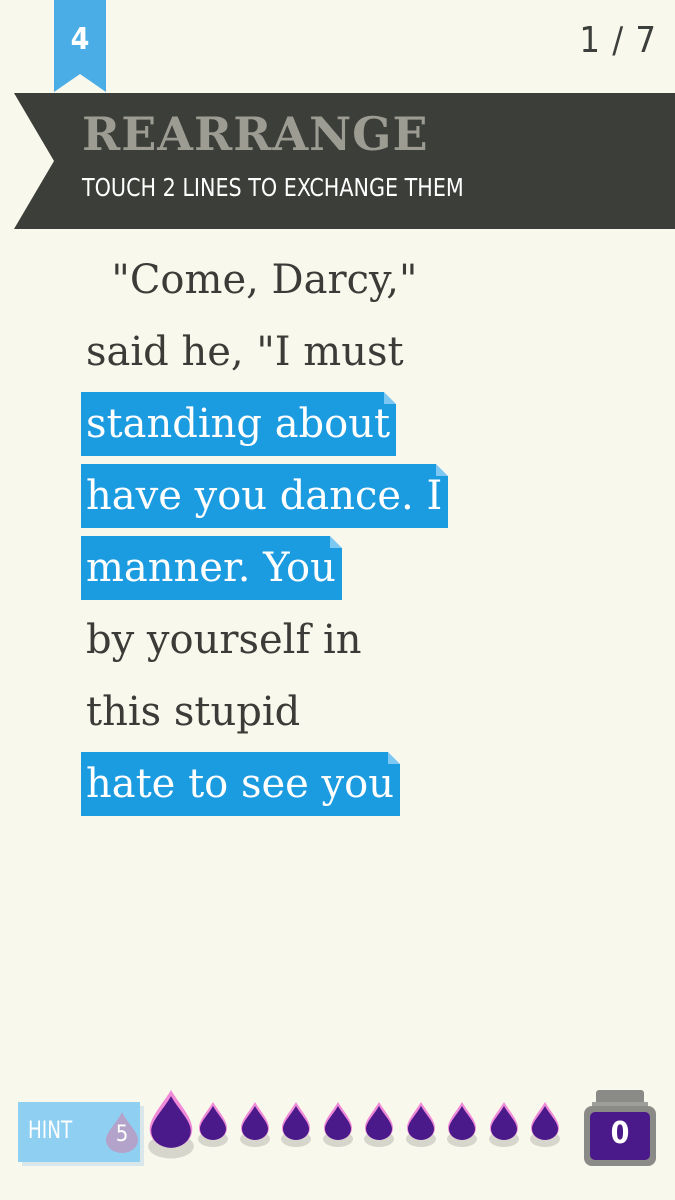 Image resolution: width=675 pixels, height=1200 pixels. Describe the element at coordinates (620, 1133) in the screenshot. I see `ink-count: 0` at that location.